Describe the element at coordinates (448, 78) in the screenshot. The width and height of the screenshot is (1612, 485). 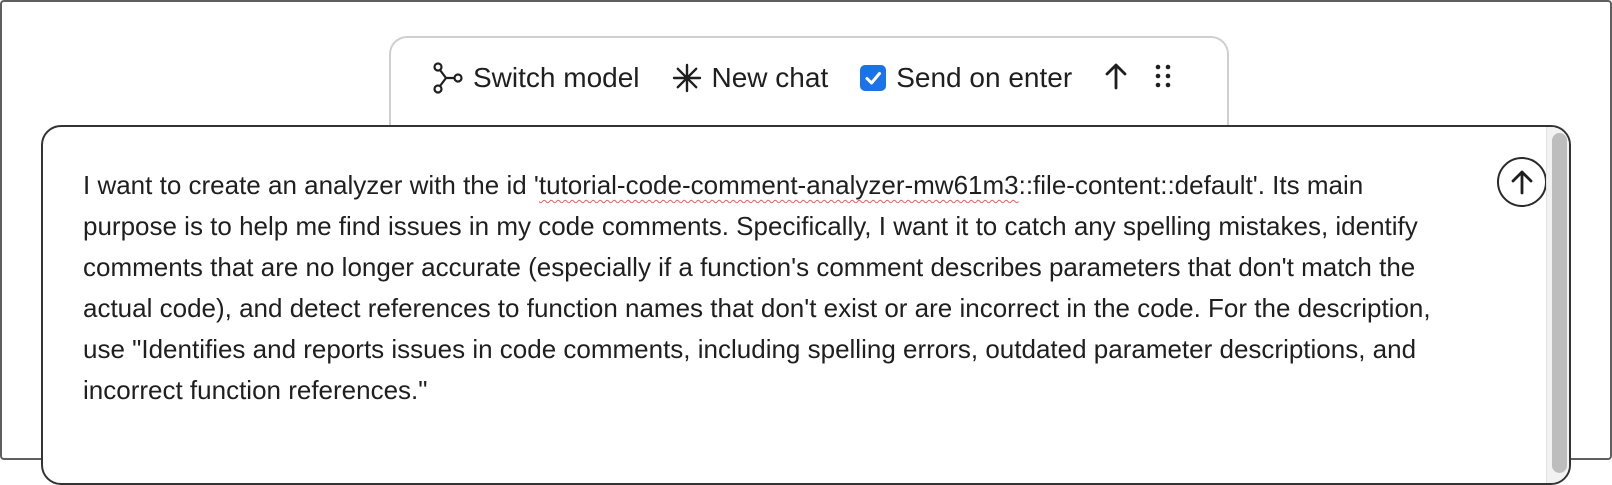
I see `branch-icon` at that location.